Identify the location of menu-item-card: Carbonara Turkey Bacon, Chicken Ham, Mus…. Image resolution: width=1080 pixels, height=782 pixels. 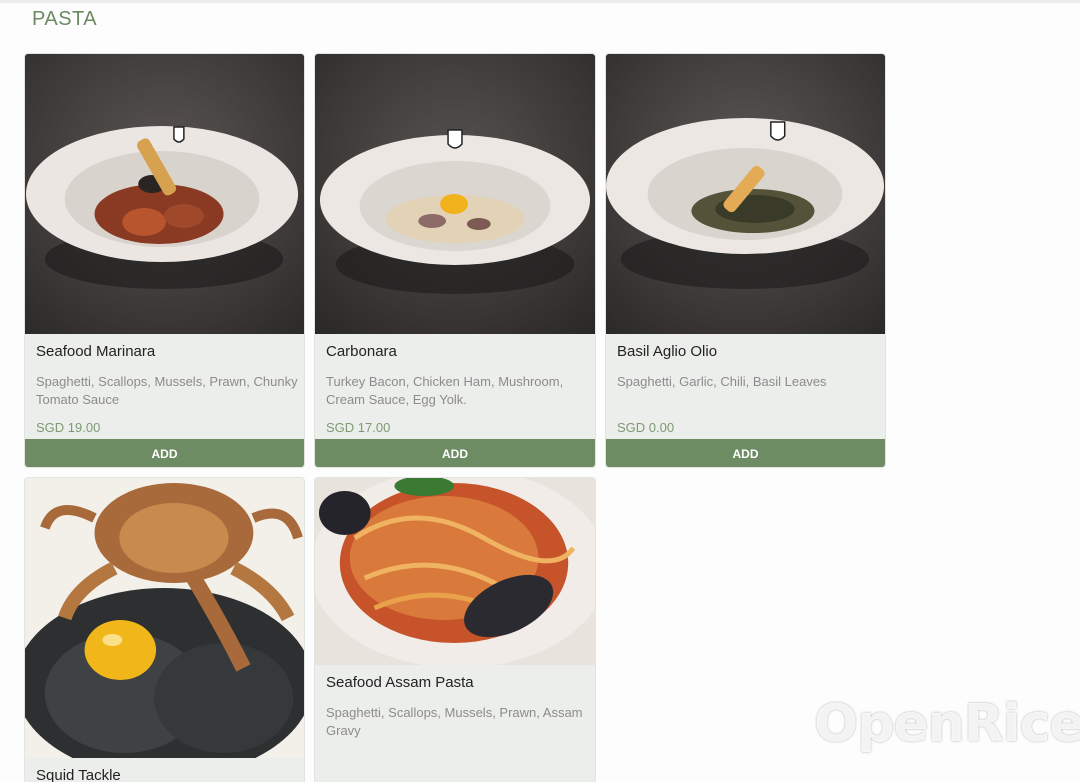
(455, 260).